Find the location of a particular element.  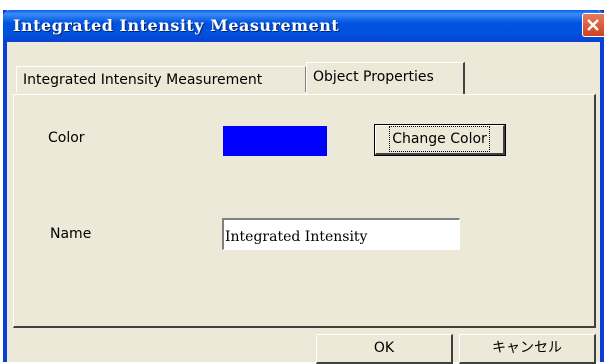

close-icon is located at coordinates (593, 25).